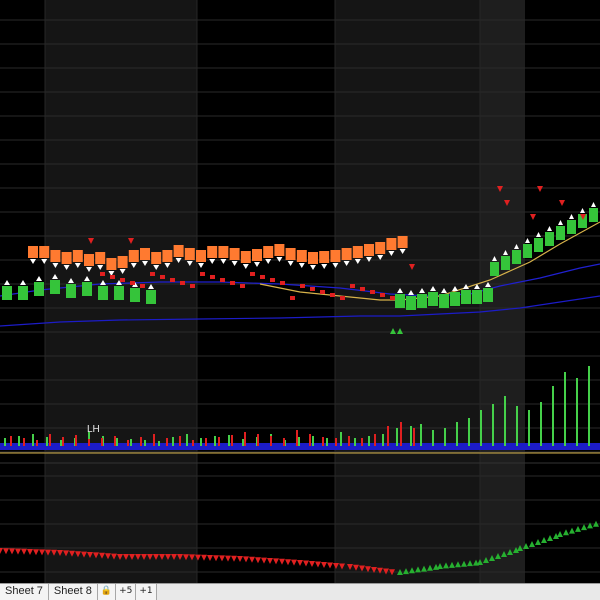 Image resolution: width=600 pixels, height=600 pixels. What do you see at coordinates (24, 592) in the screenshot?
I see `tab-sheet-7: Sheet 7` at bounding box center [24, 592].